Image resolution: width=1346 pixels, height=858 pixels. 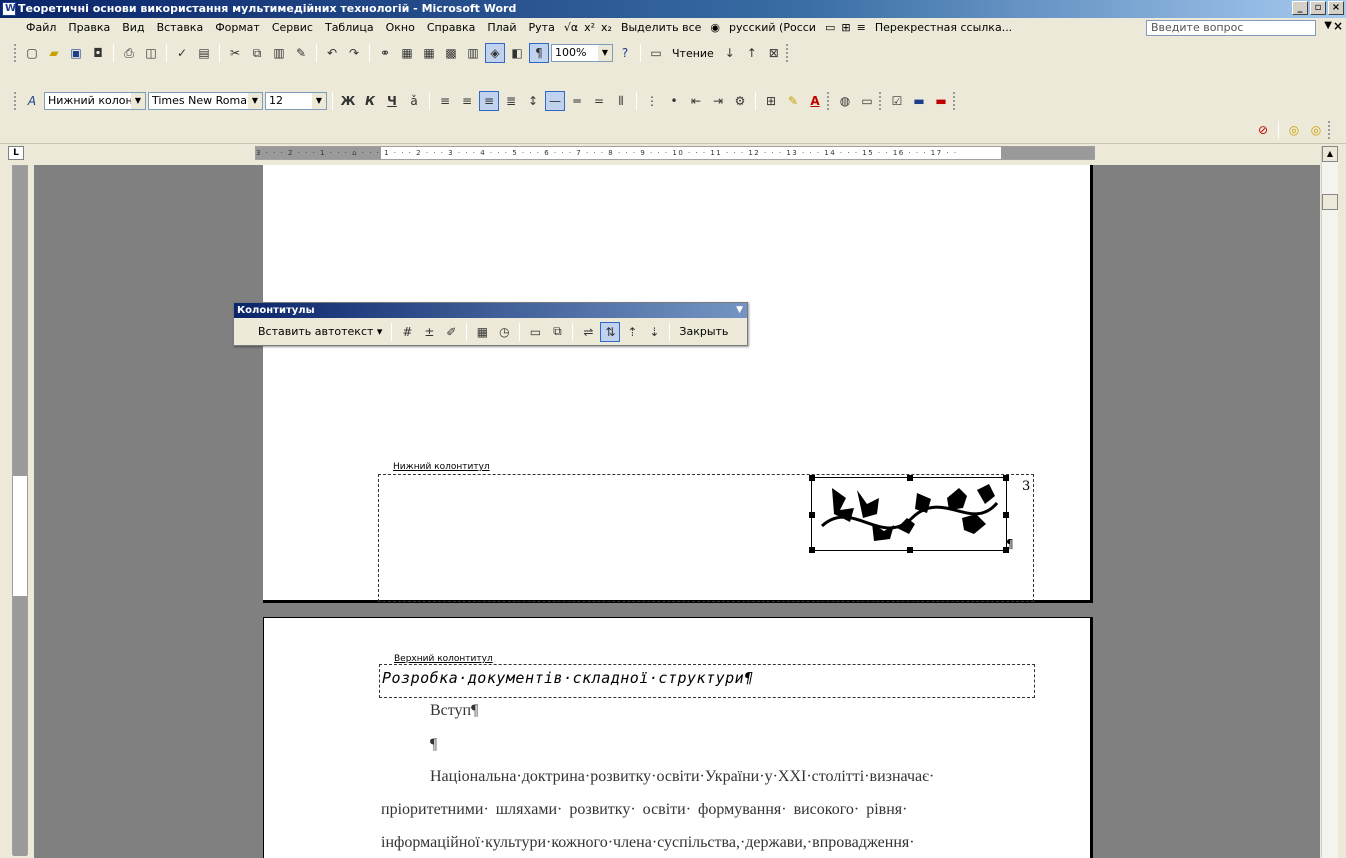 I want to click on italic-icon: К, so click(x=370, y=101).